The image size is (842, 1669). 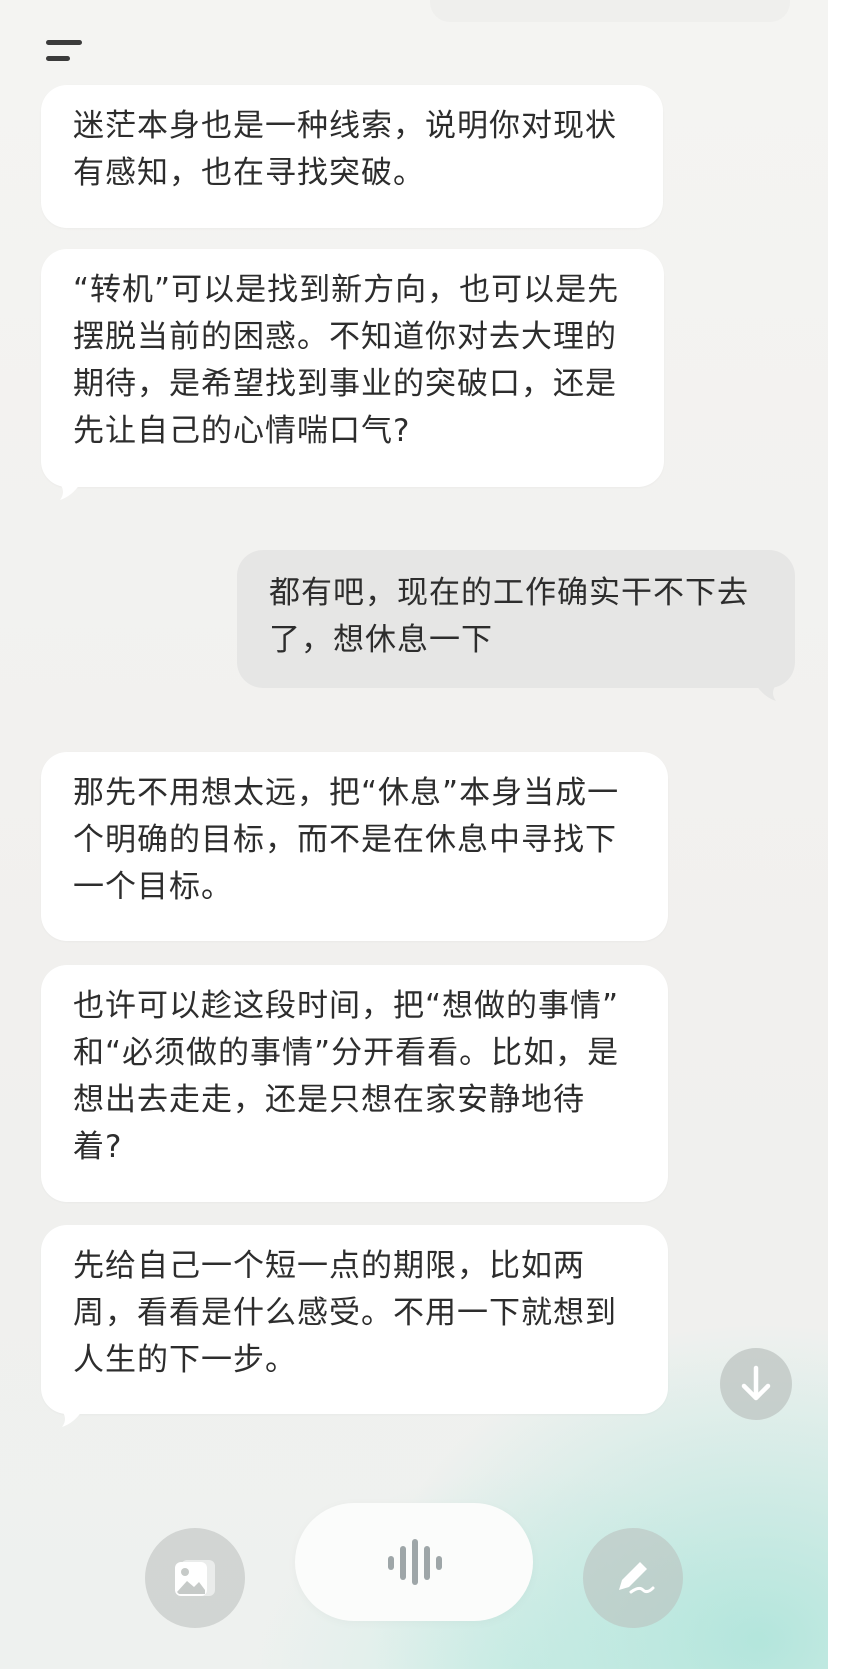 I want to click on write-button, so click(x=633, y=1578).